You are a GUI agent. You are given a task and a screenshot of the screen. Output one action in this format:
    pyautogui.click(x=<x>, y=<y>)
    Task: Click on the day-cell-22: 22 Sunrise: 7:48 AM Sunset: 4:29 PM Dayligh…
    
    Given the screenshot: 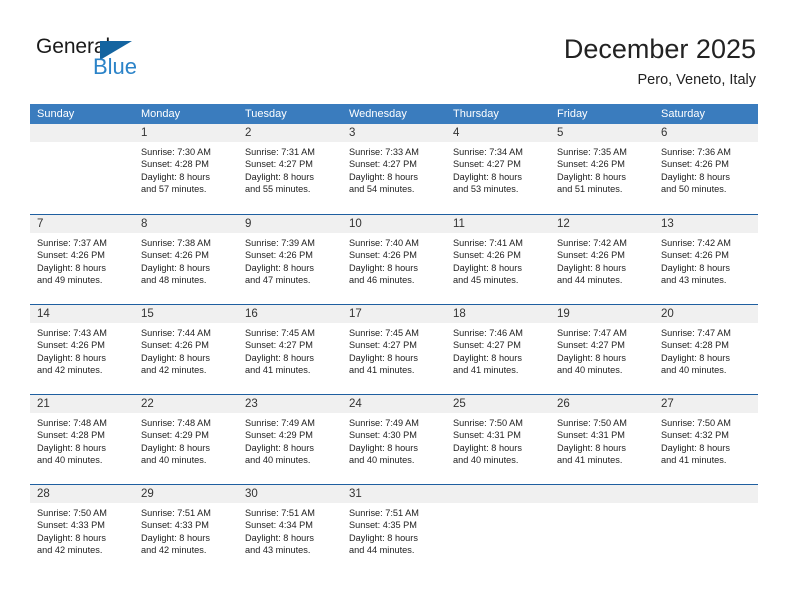 What is the action you would take?
    pyautogui.click(x=186, y=439)
    